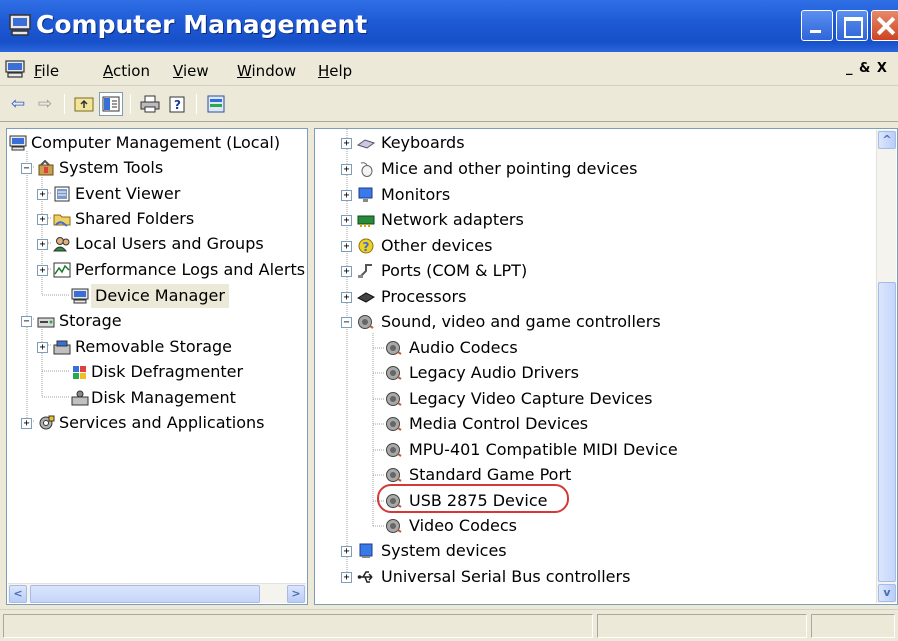 The image size is (898, 641). I want to click on menu-view: View, so click(191, 71).